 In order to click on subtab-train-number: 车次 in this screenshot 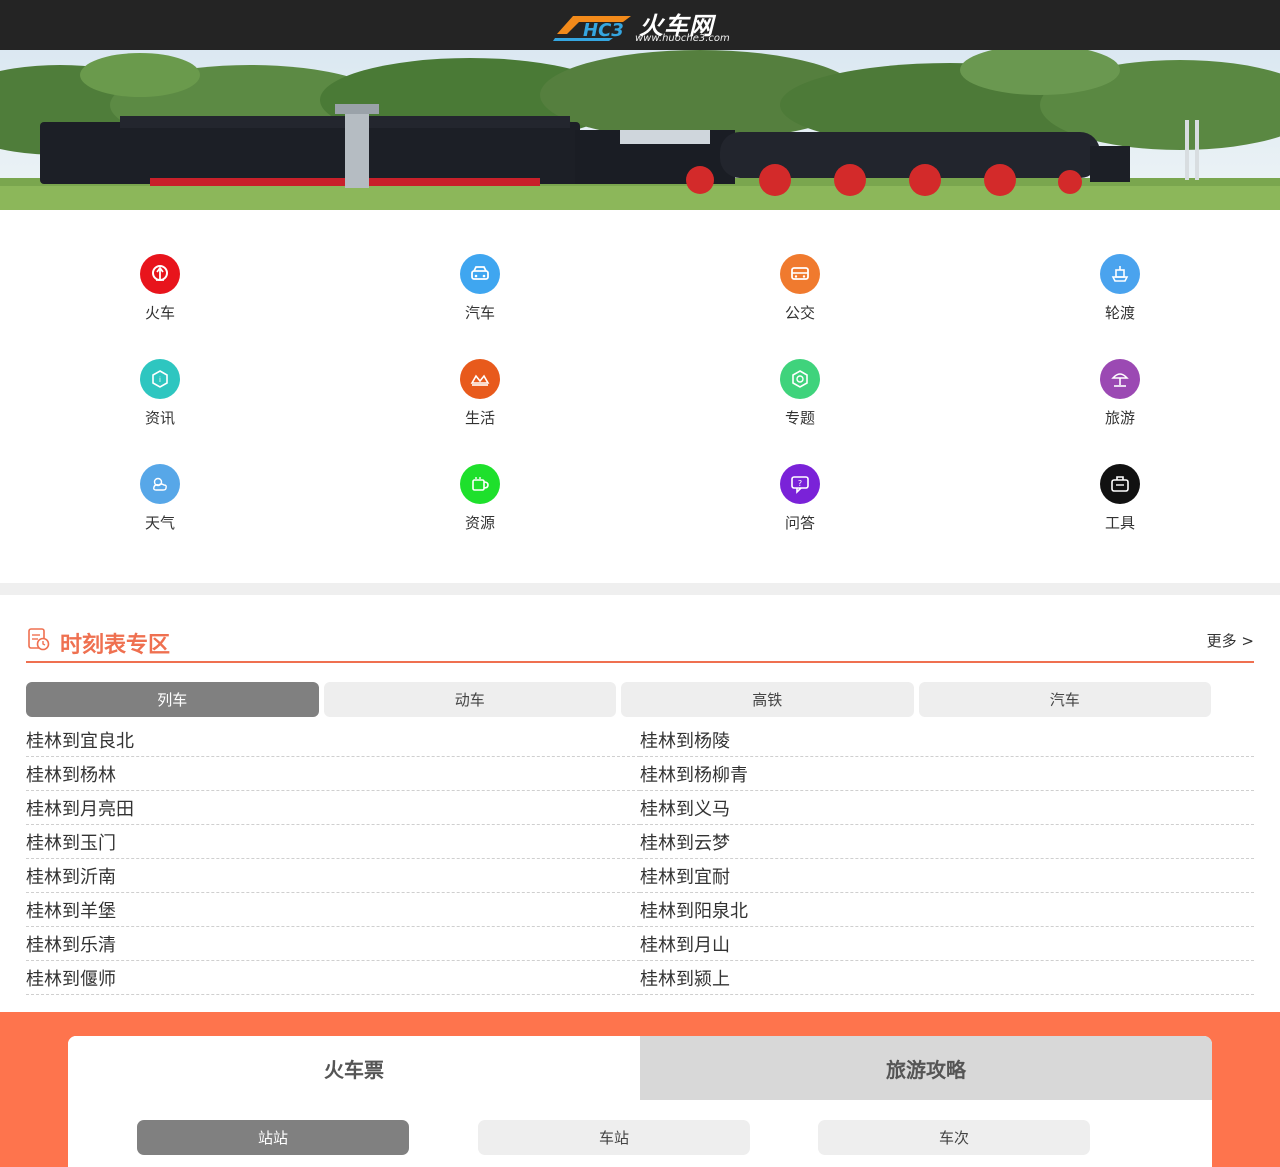, I will do `click(954, 1137)`.